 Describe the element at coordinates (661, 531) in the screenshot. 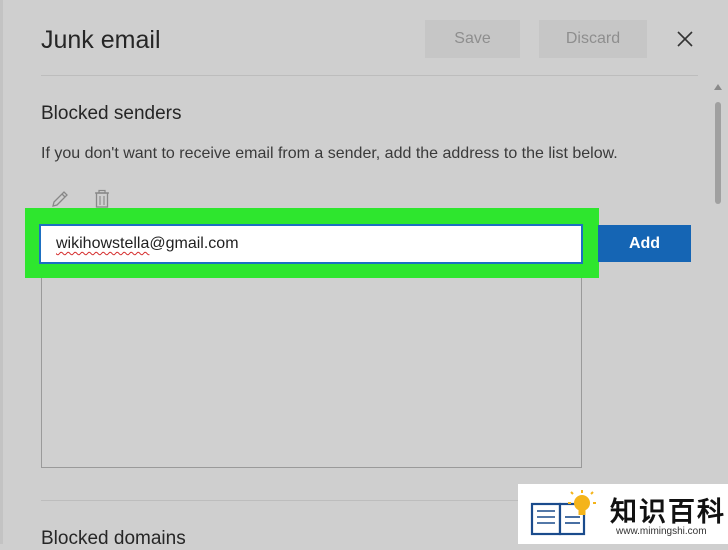

I see `watermark-url: www.mimingshi.com` at that location.